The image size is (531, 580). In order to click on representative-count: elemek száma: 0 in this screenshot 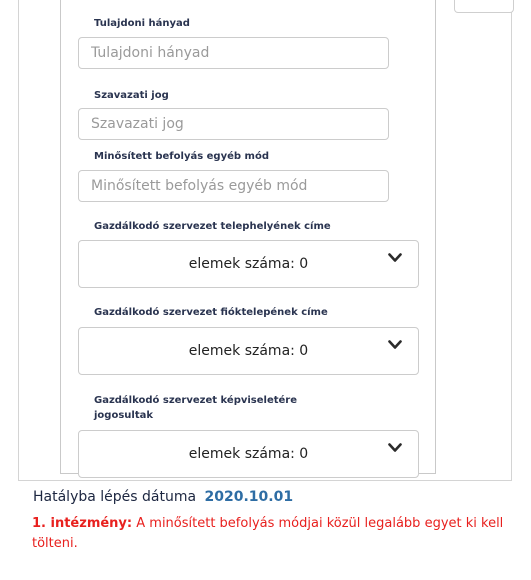, I will do `click(248, 454)`.